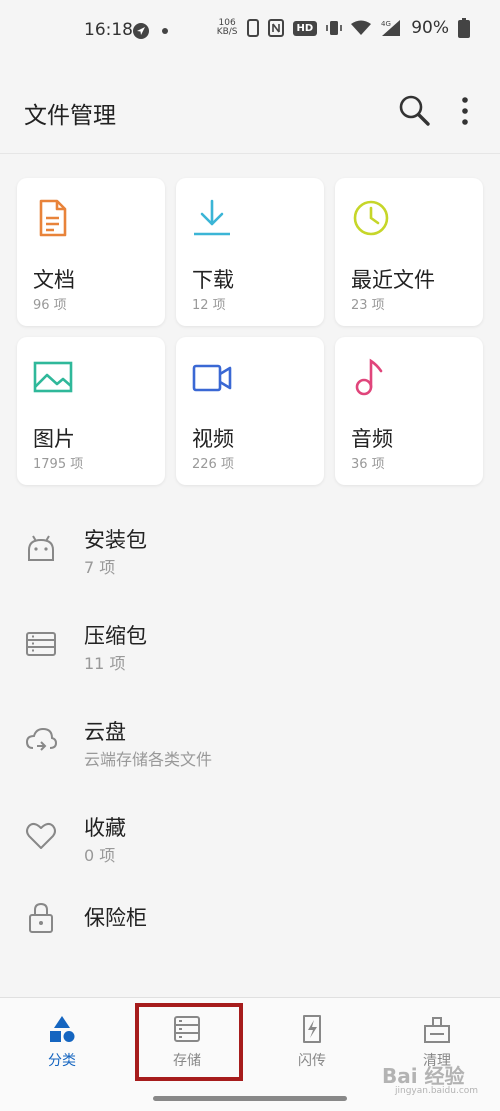  I want to click on category-card-documents: 文档 96 项, so click(91, 252).